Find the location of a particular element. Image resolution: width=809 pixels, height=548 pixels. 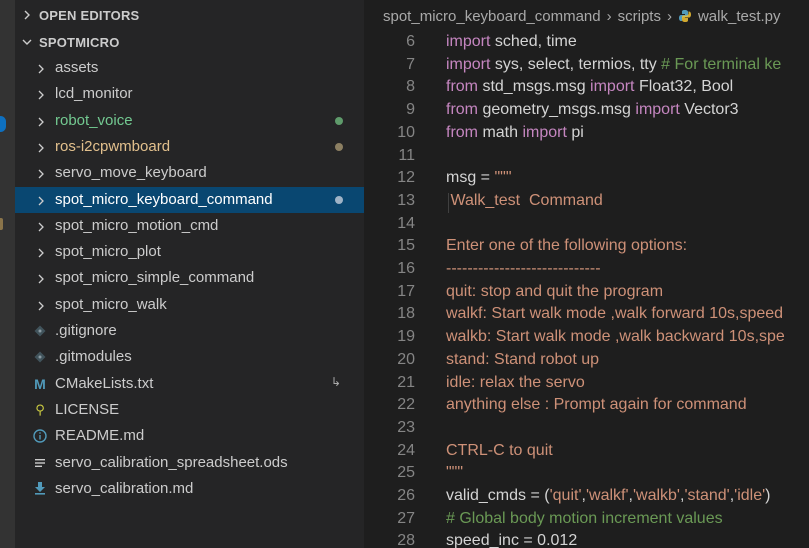

tree-item-label: spot_micro_motion_cmd is located at coordinates (137, 225).